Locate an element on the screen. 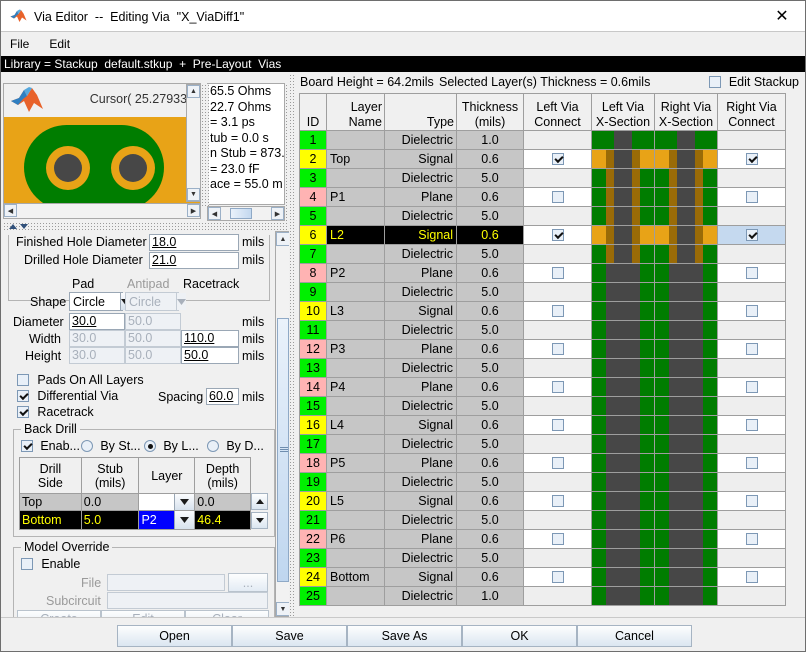 The height and width of the screenshot is (652, 806). menu-item-edit: Edit is located at coordinates (59, 44).